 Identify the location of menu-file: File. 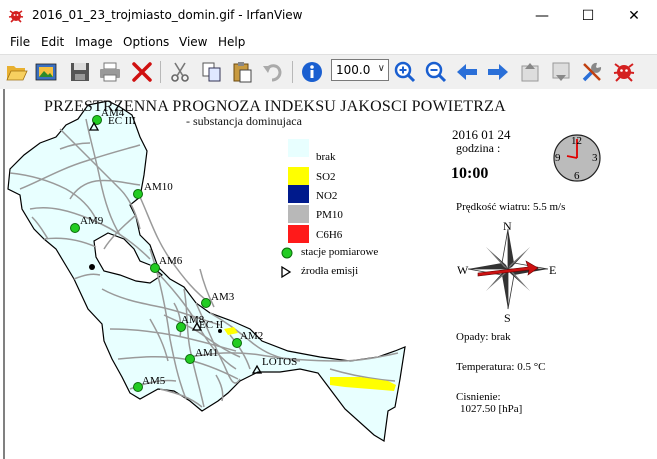
(20, 42).